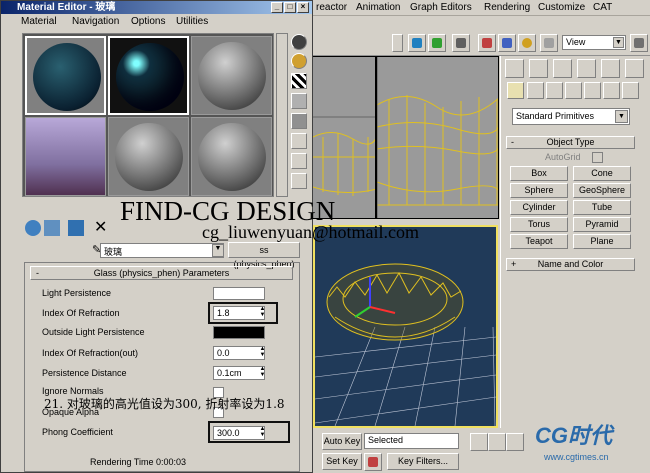 This screenshot has width=650, height=473. I want to click on auto-key-button: Auto Key, so click(342, 441).